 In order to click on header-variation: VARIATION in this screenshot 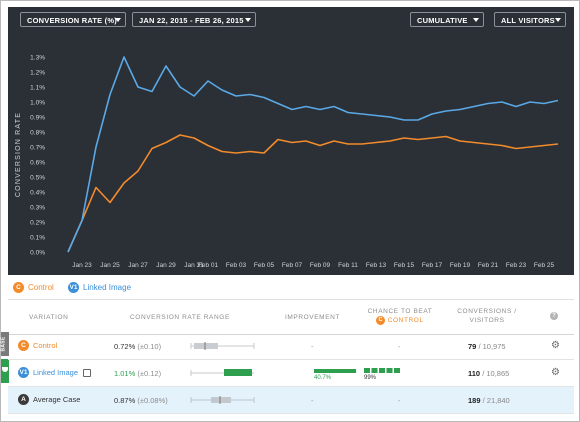, I will do `click(49, 317)`.